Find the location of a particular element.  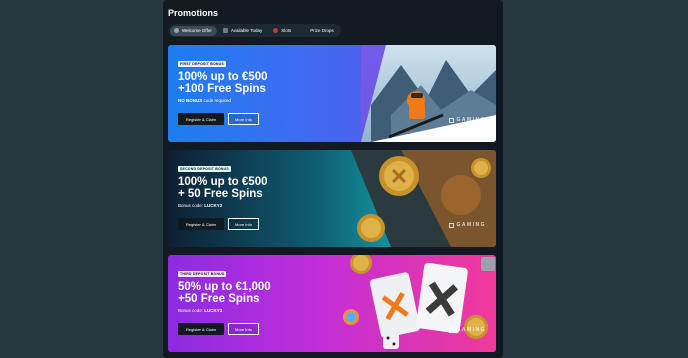

heading-line-2: +50 Free Spins is located at coordinates (219, 299).